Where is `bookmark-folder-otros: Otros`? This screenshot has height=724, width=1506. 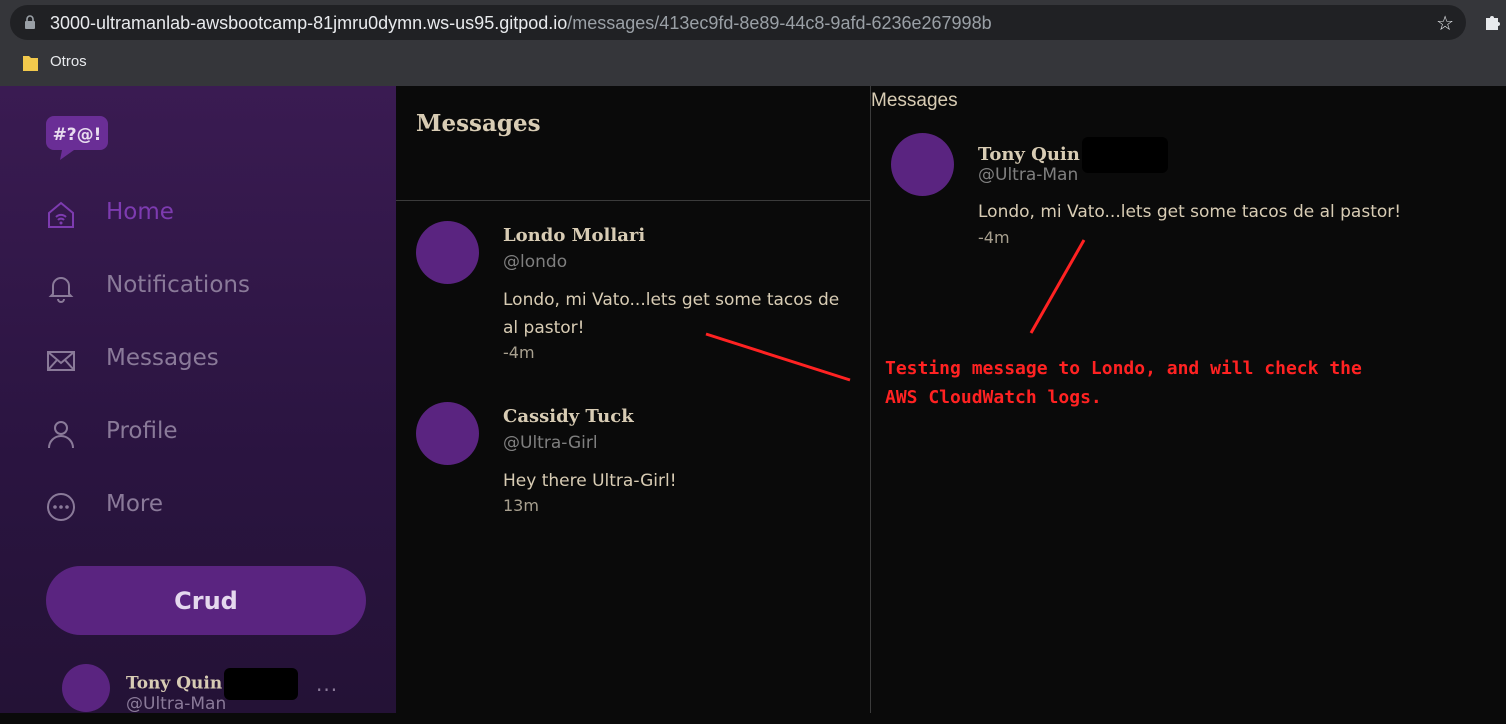 bookmark-folder-otros: Otros is located at coordinates (68, 61).